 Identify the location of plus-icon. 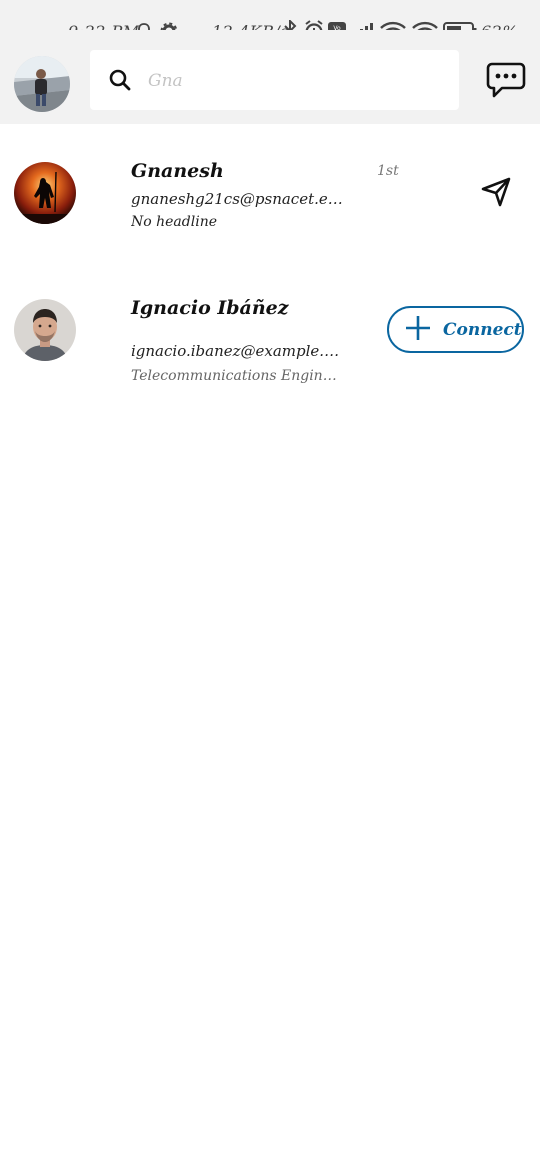
(418, 330).